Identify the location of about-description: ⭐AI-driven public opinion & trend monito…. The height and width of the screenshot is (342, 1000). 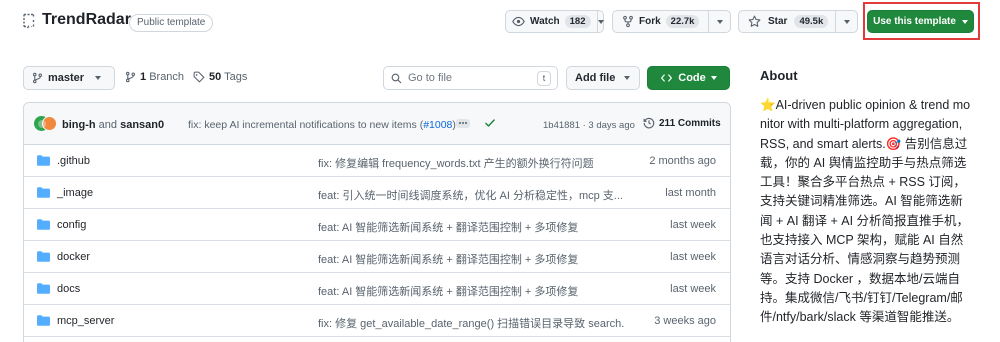
(865, 211).